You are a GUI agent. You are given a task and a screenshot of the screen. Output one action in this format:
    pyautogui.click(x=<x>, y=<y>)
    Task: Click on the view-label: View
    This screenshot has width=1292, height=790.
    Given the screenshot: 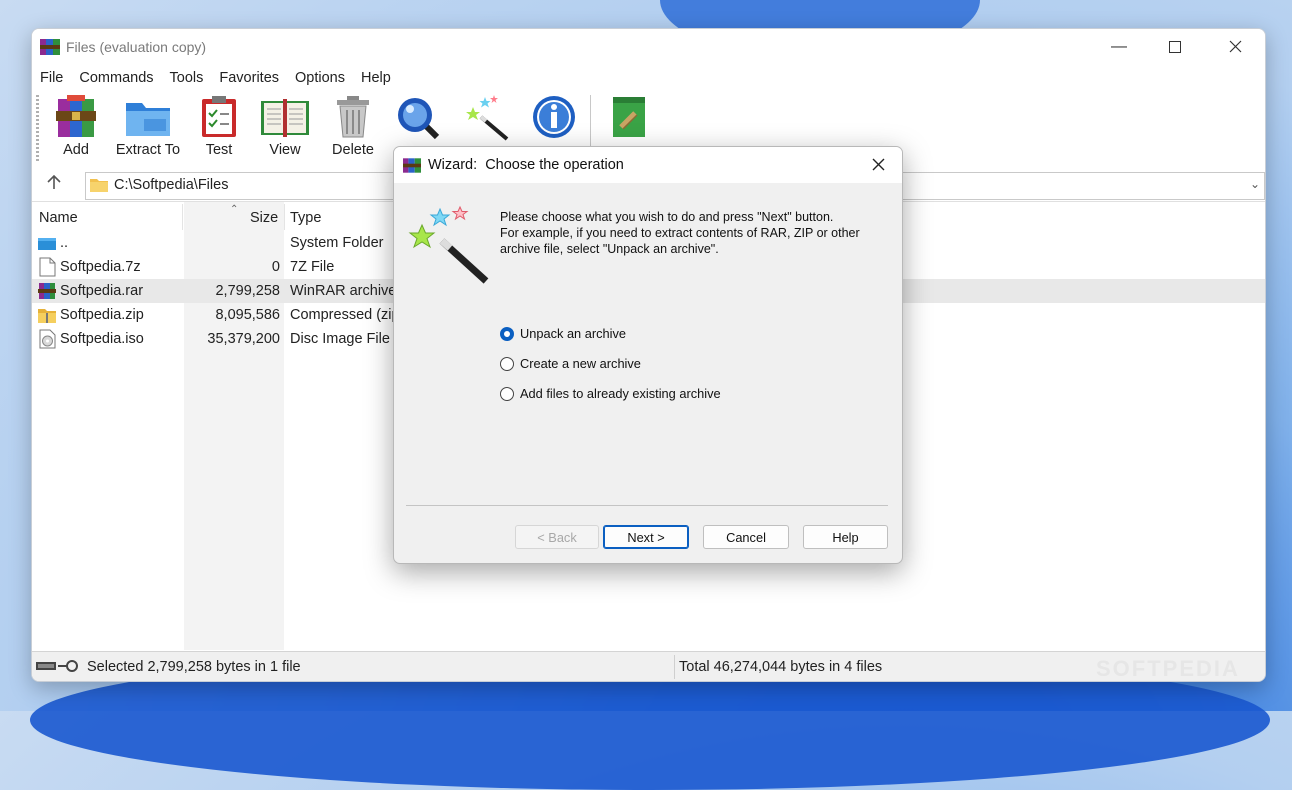 What is the action you would take?
    pyautogui.click(x=285, y=150)
    